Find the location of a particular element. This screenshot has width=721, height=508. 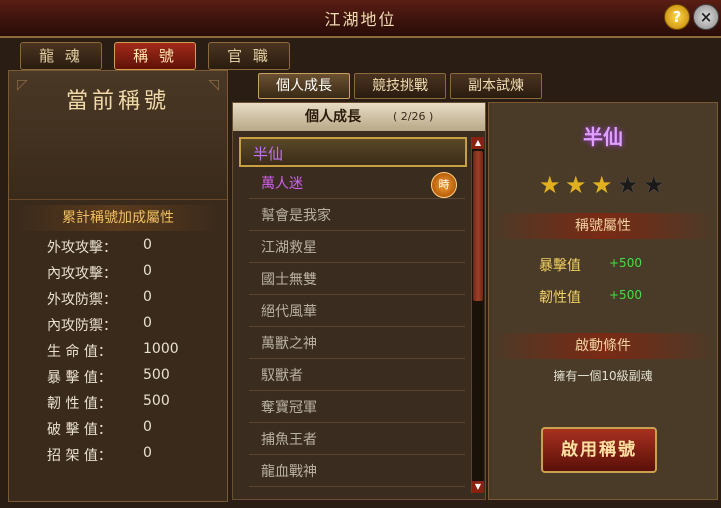

title-bar: 江湖地位 ? × is located at coordinates (360, 19).